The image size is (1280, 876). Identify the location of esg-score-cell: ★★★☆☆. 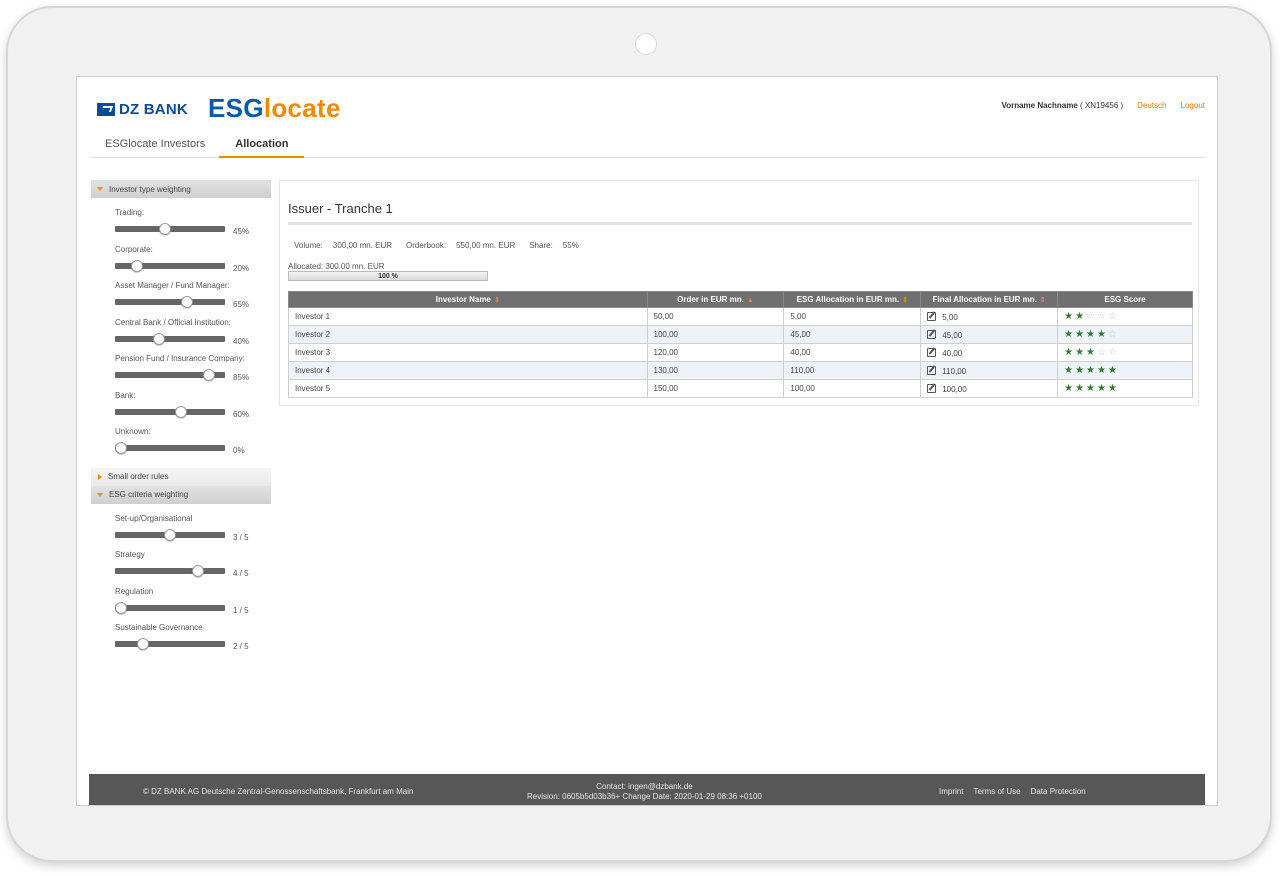
(1125, 352).